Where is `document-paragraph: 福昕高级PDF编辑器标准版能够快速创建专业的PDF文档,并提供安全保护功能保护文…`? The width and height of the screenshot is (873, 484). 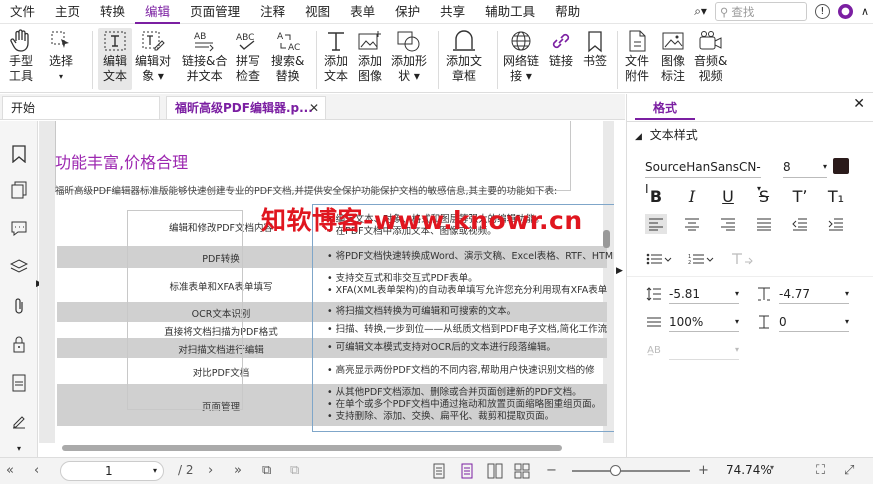
document-paragraph: 福昕高级PDF编辑器标准版能够快速创建专业的PDF文档,并提供安全保护功能保护文… is located at coordinates (306, 190).